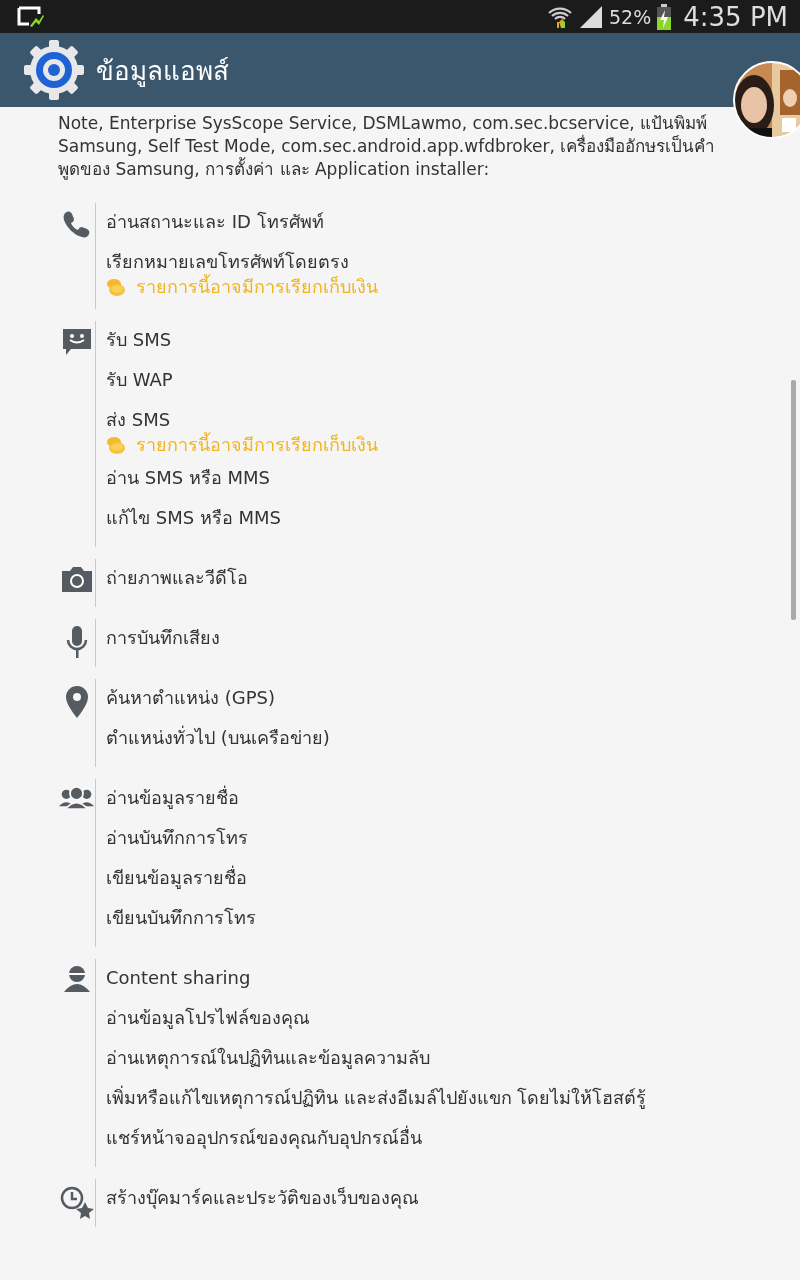 The width and height of the screenshot is (800, 1280). I want to click on permission-label: รับ SMS, so click(139, 340).